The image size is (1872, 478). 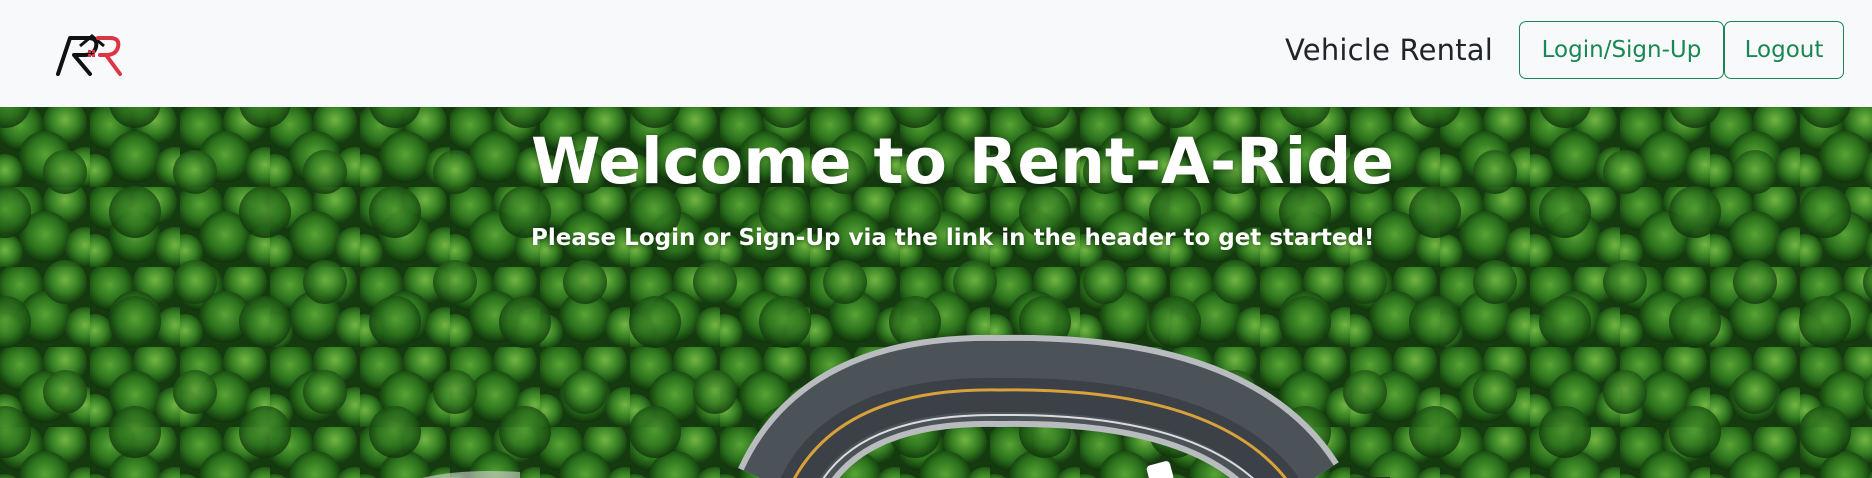 What do you see at coordinates (1389, 50) in the screenshot?
I see `nav-title: Vehicle Rental` at bounding box center [1389, 50].